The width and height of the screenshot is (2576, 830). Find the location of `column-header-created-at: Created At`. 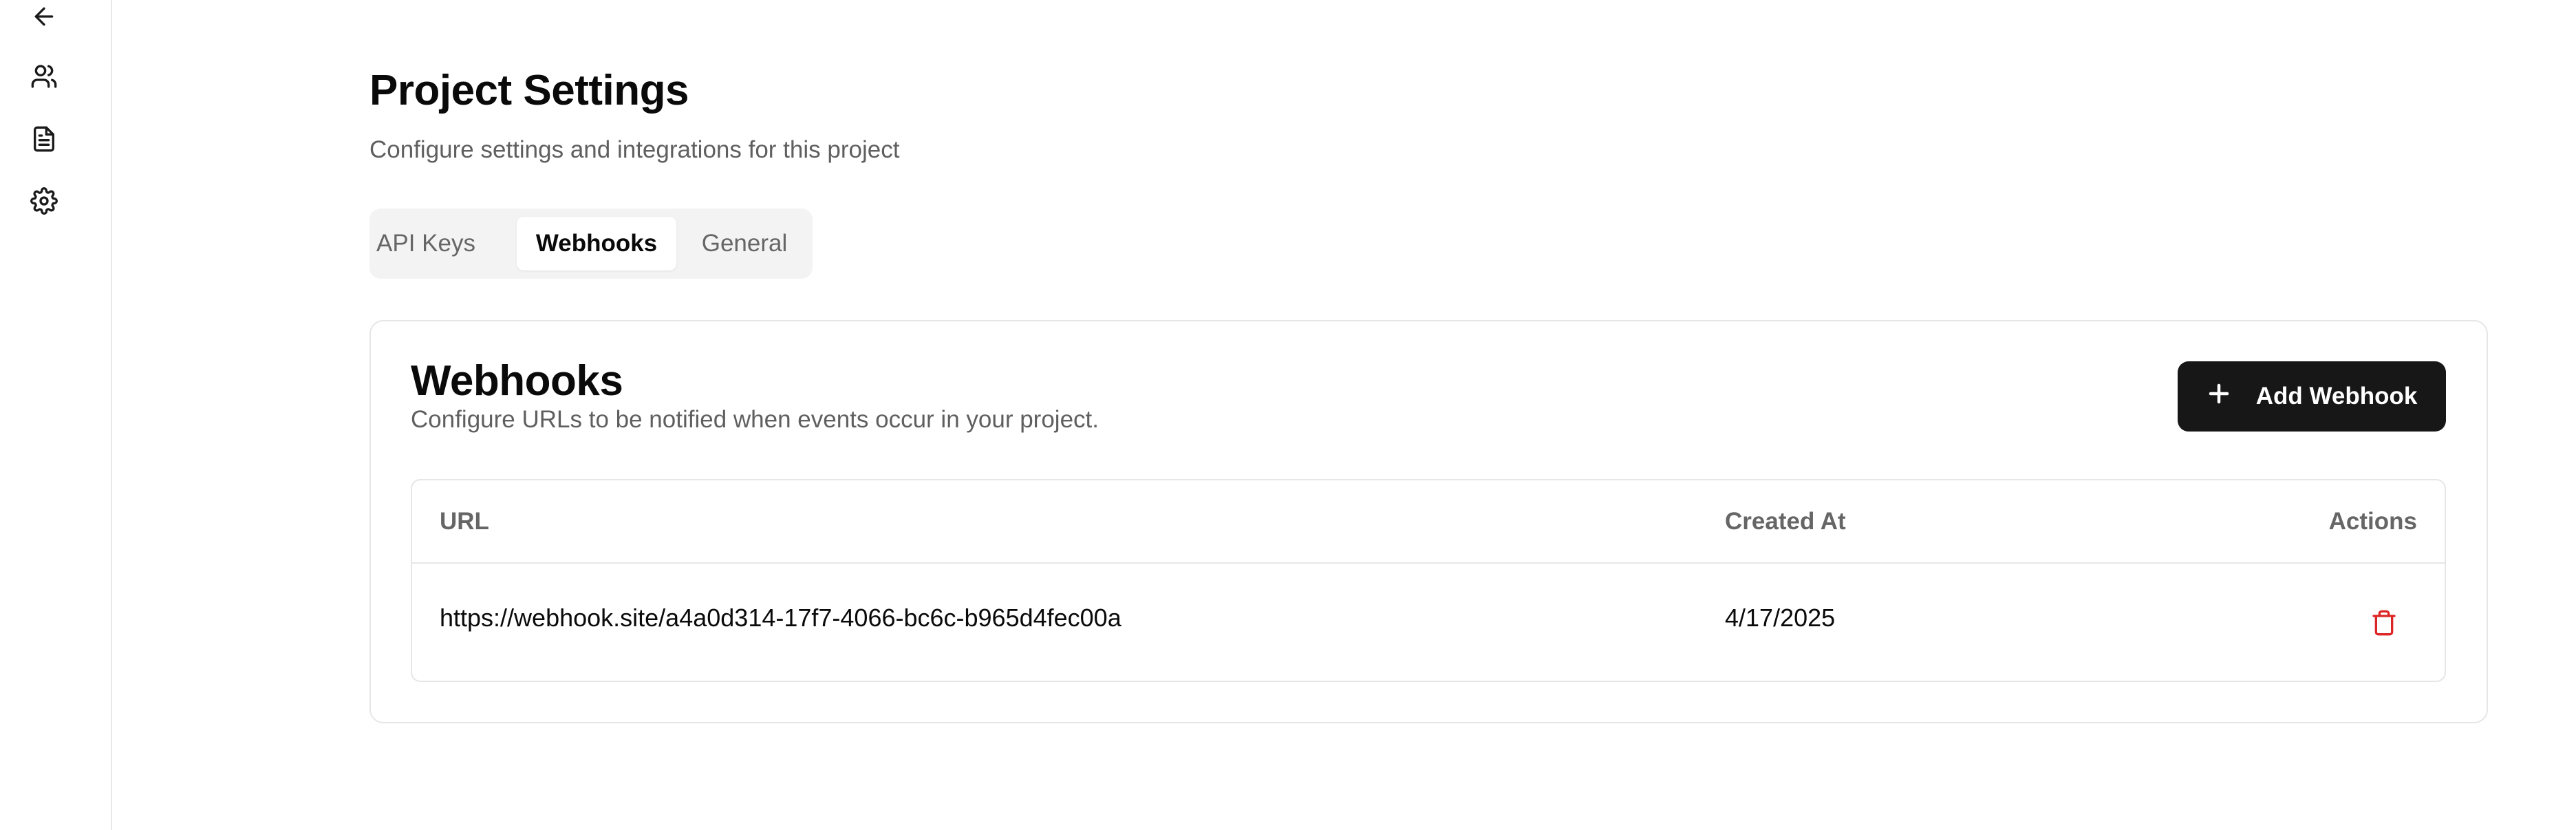

column-header-created-at: Created At is located at coordinates (1785, 521).